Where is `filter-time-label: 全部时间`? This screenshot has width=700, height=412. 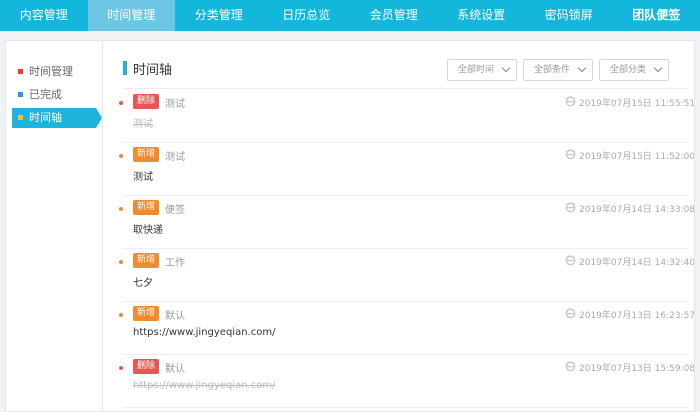 filter-time-label: 全部时间 is located at coordinates (476, 70).